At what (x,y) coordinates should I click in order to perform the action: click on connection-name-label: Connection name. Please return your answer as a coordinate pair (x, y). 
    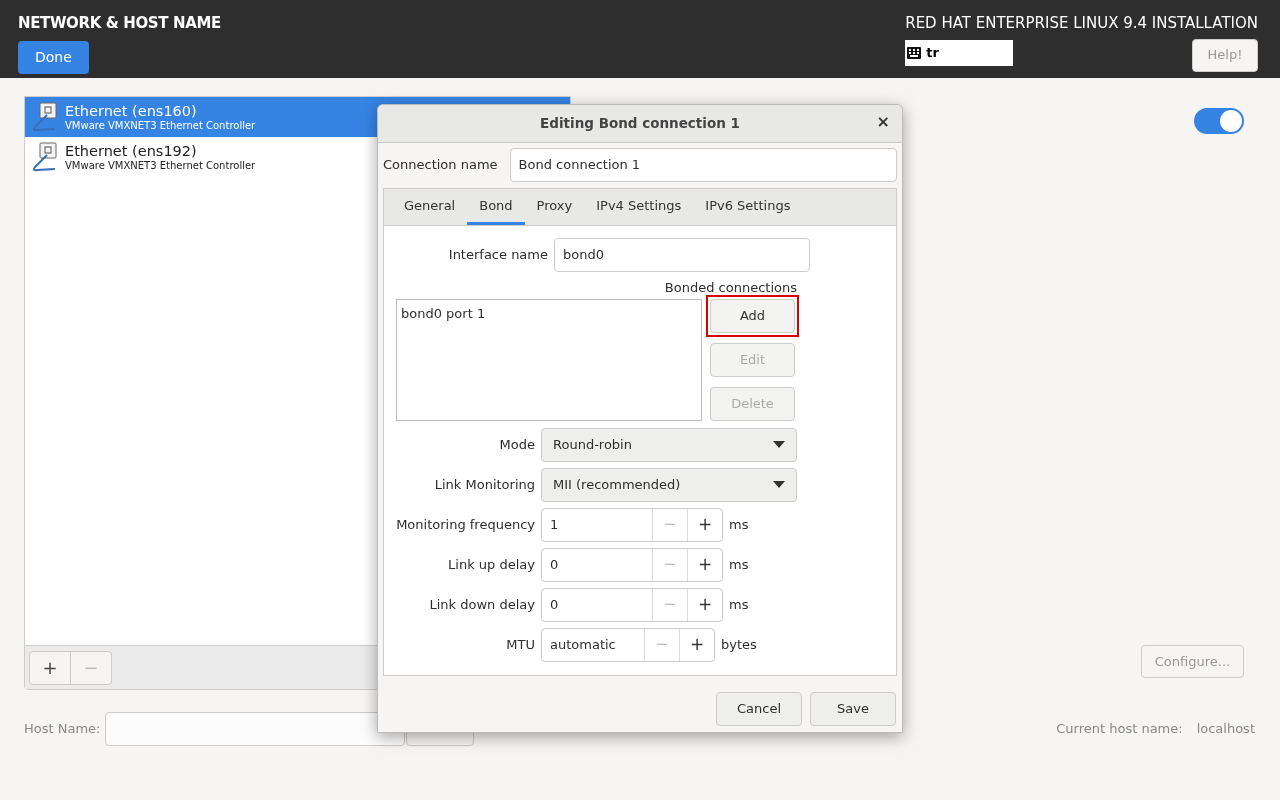
    Looking at the image, I should click on (440, 165).